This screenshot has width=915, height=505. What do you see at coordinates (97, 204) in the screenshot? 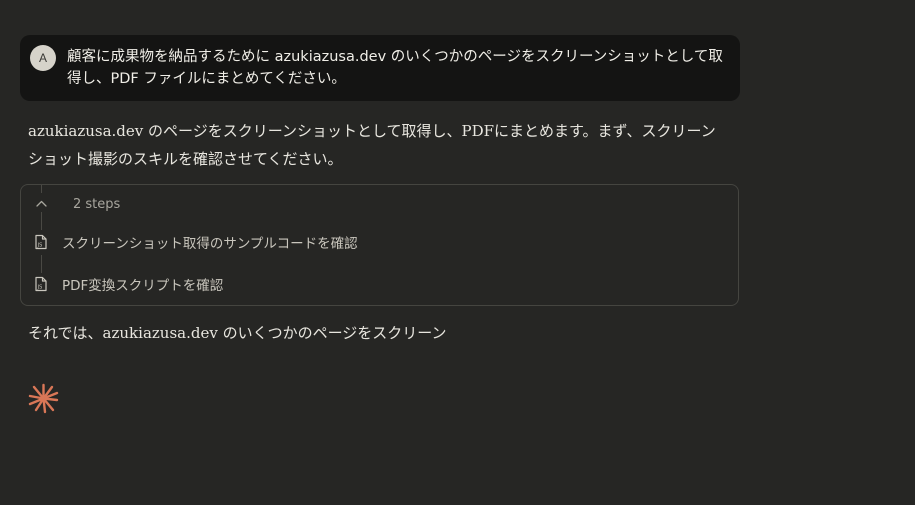
I see `steps-summary: 2 steps` at bounding box center [97, 204].